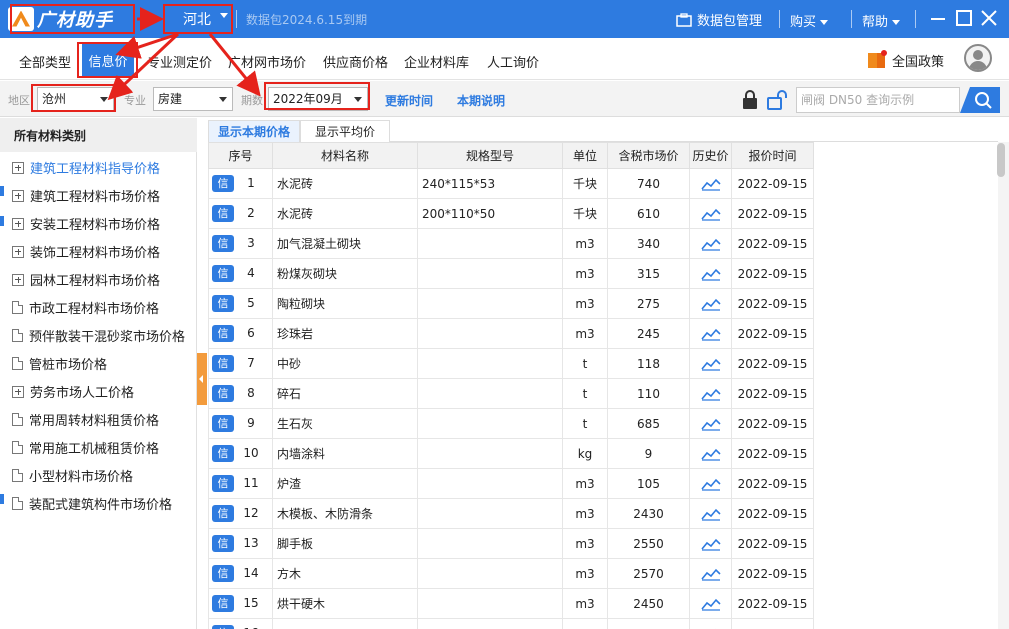 The height and width of the screenshot is (629, 1009). Describe the element at coordinates (345, 131) in the screenshot. I see `tab-average-price: 显示平均价` at that location.